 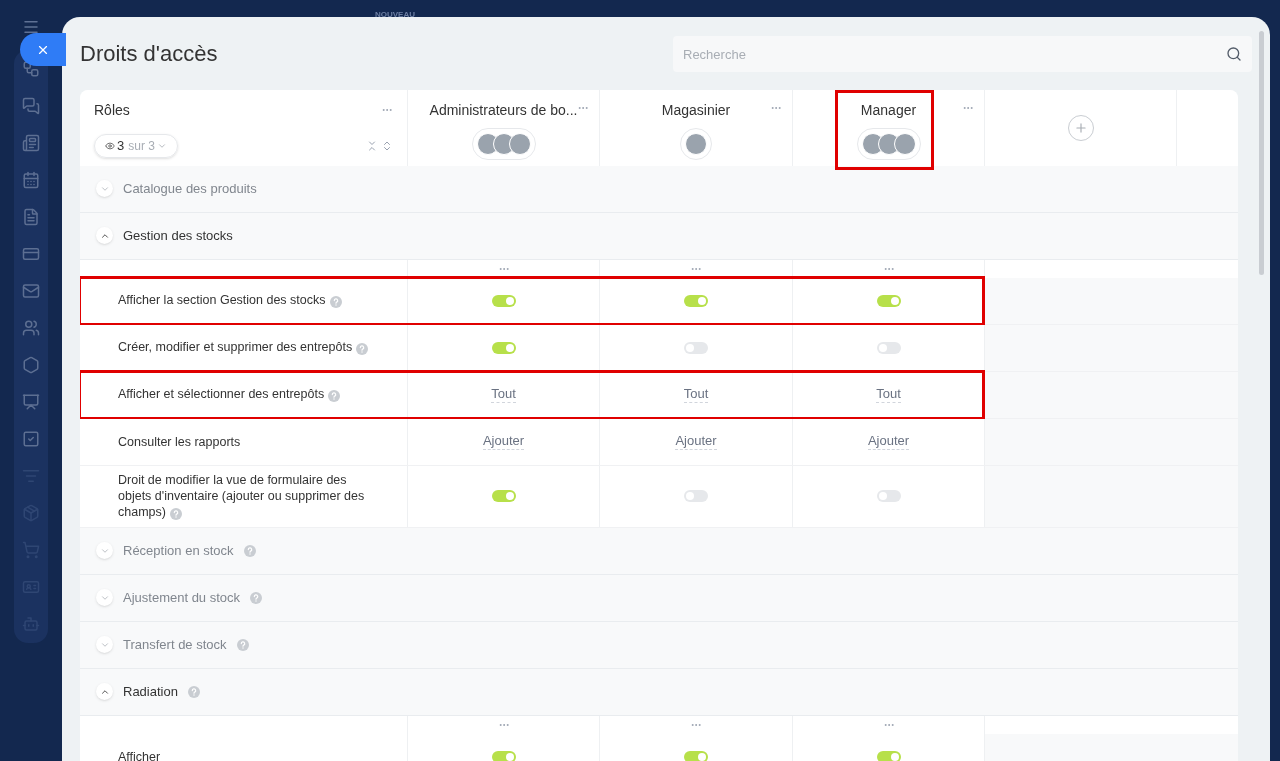 I want to click on section-title: Catalogue des produits, so click(x=190, y=189).